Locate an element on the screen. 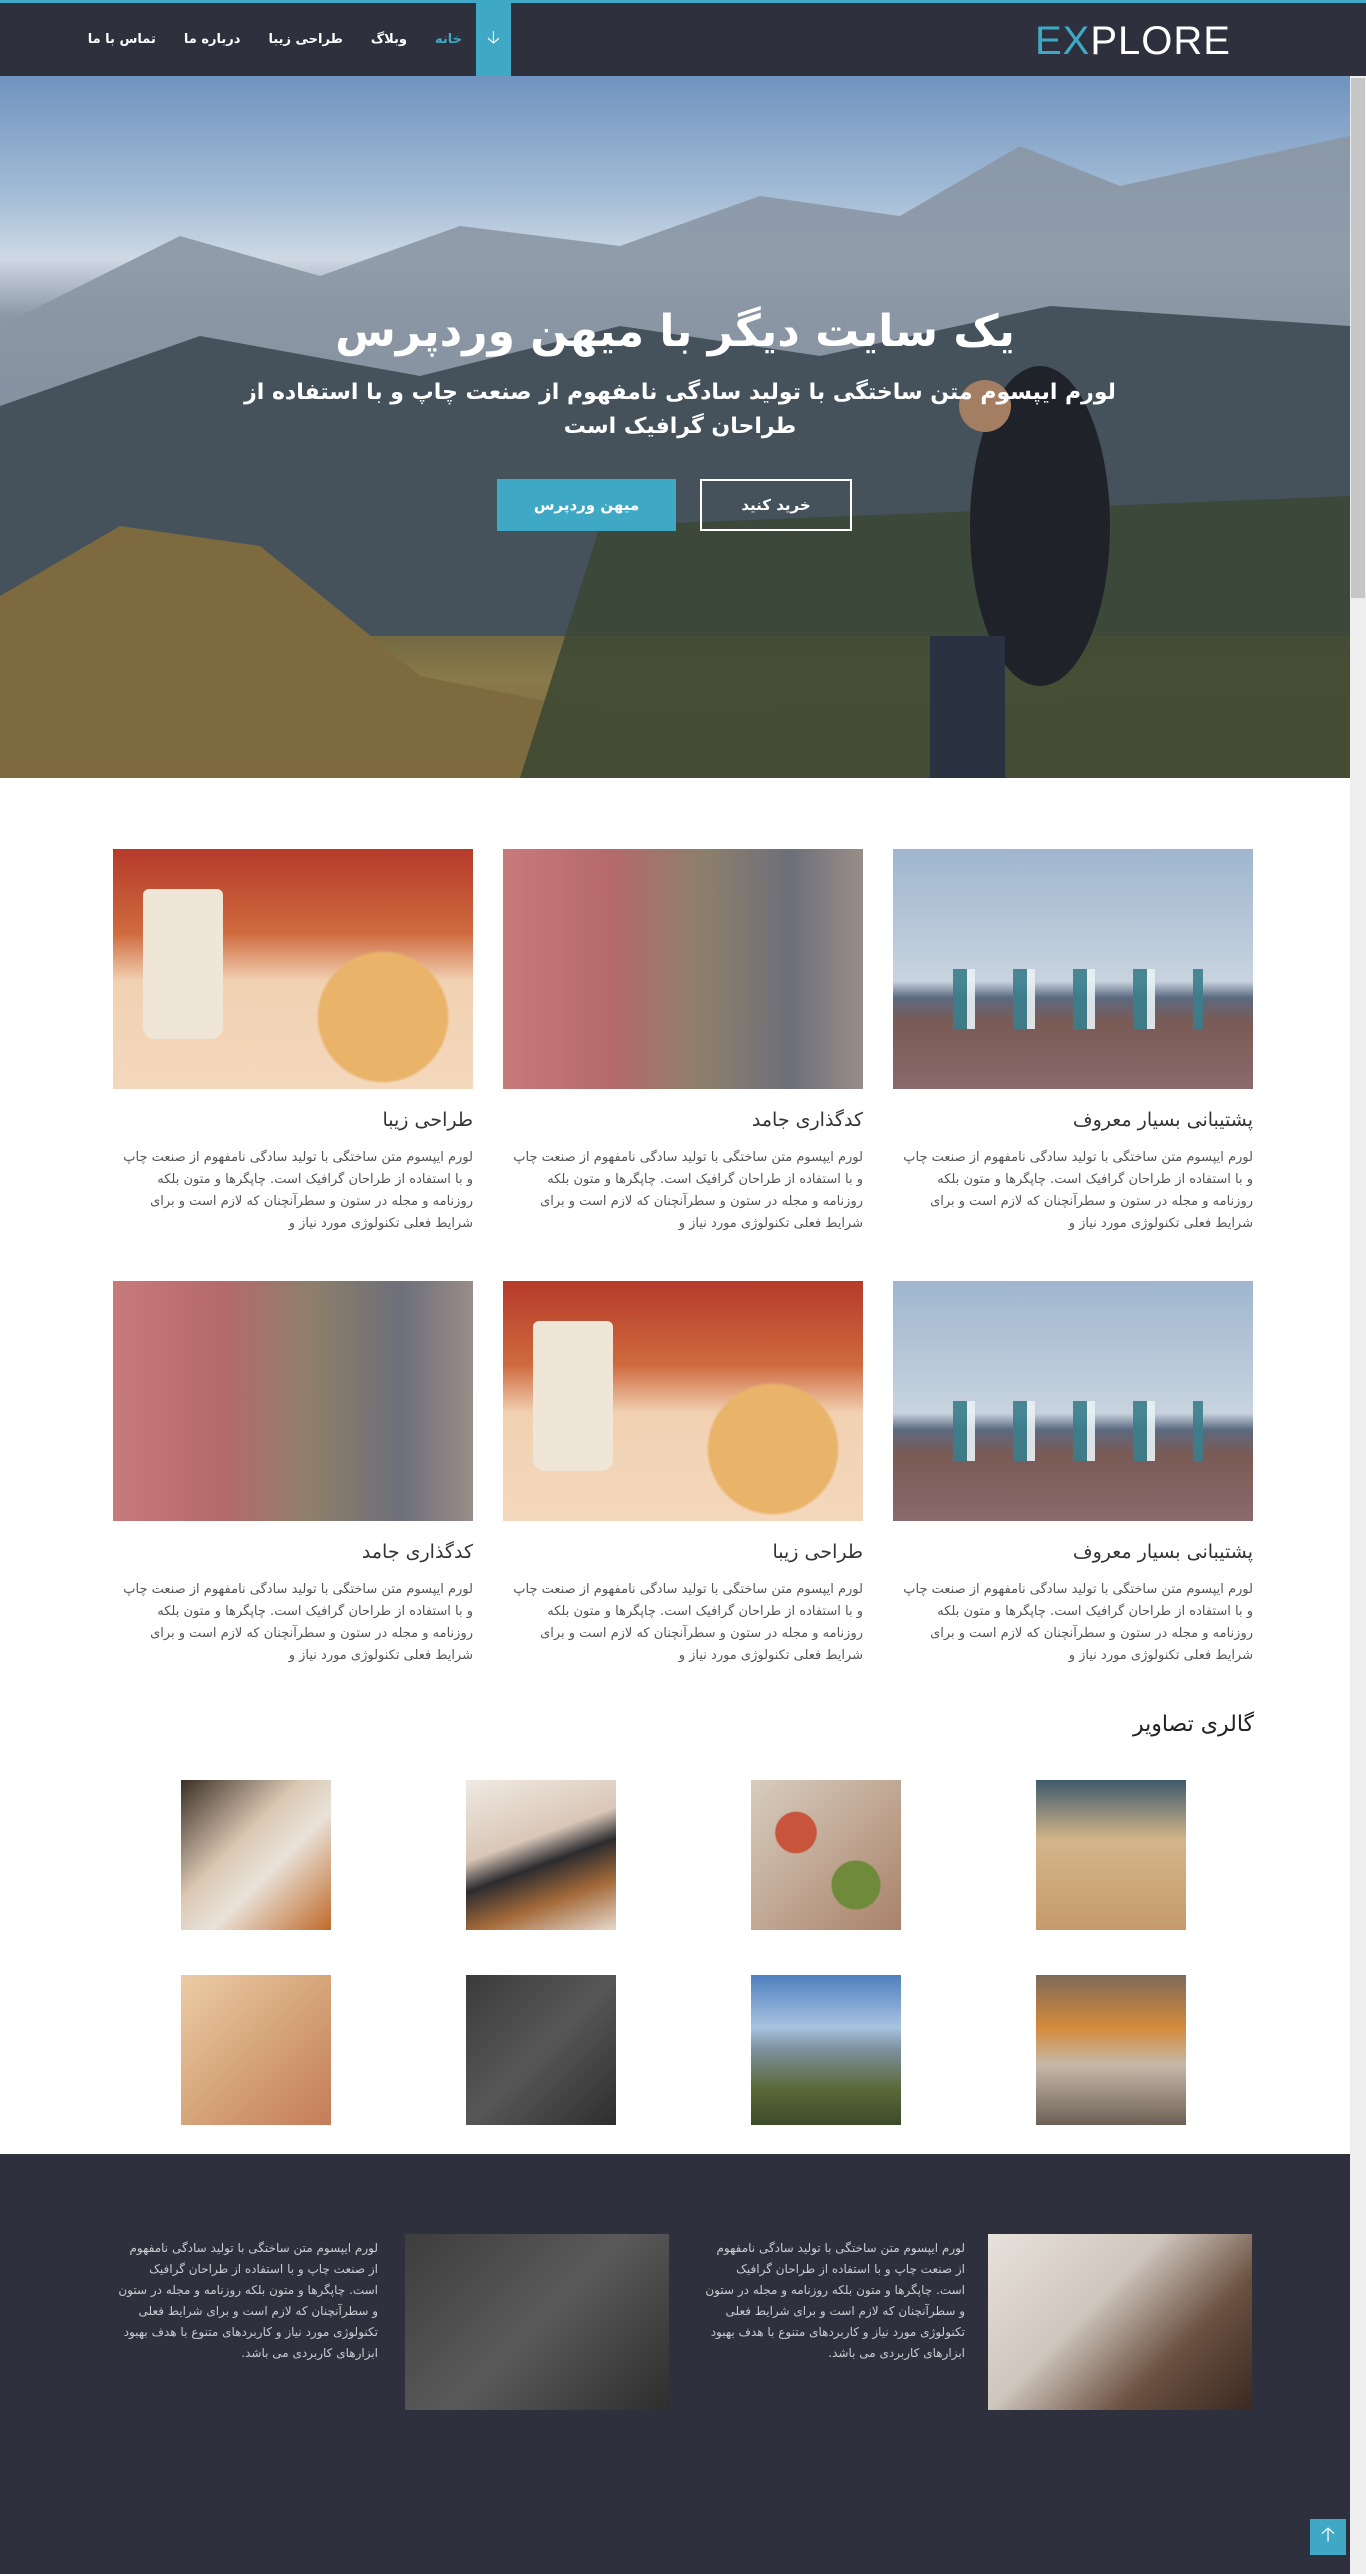 Image resolution: width=1366 pixels, height=2574 pixels. gallery-image-painter is located at coordinates (1111, 2050).